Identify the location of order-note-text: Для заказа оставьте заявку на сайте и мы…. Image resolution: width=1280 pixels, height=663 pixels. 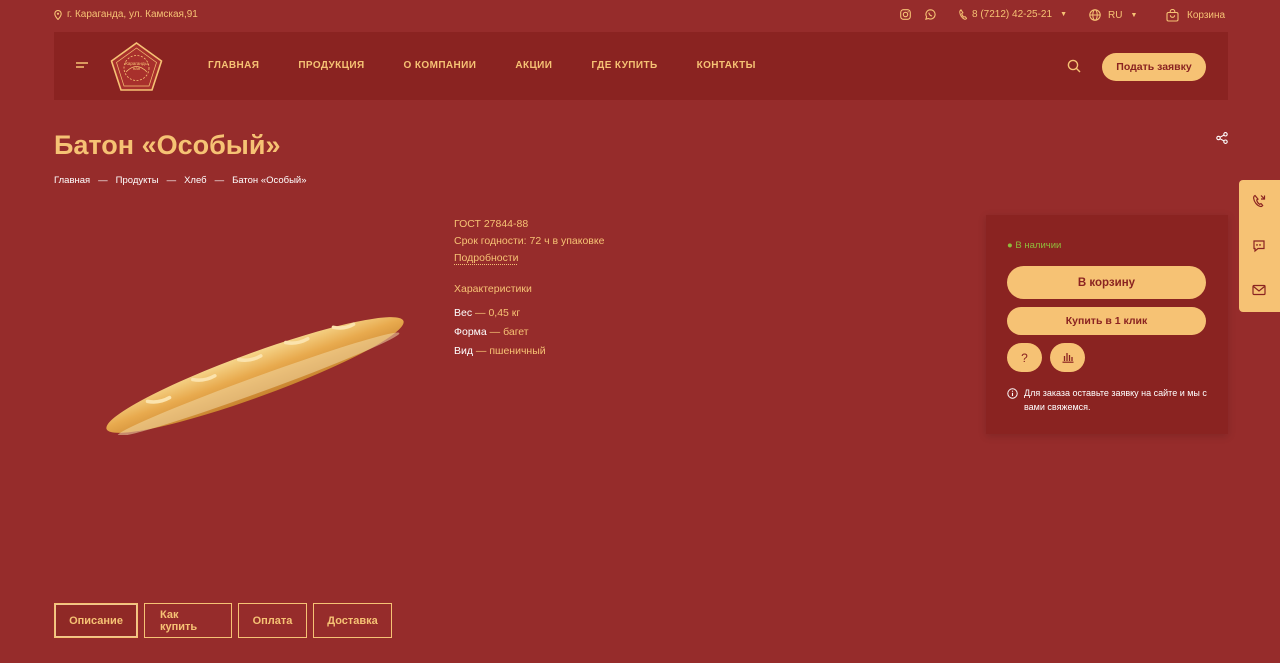
(1115, 400).